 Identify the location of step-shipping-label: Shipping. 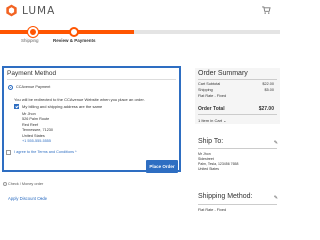
(30, 40).